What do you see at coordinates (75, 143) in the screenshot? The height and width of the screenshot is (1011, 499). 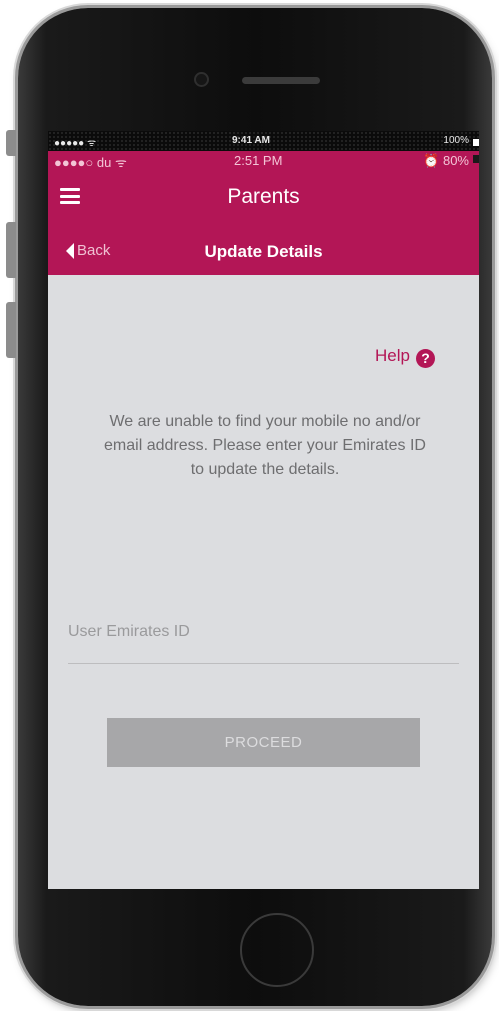 I see `signal-indicator: ●●●●● ᯤ` at bounding box center [75, 143].